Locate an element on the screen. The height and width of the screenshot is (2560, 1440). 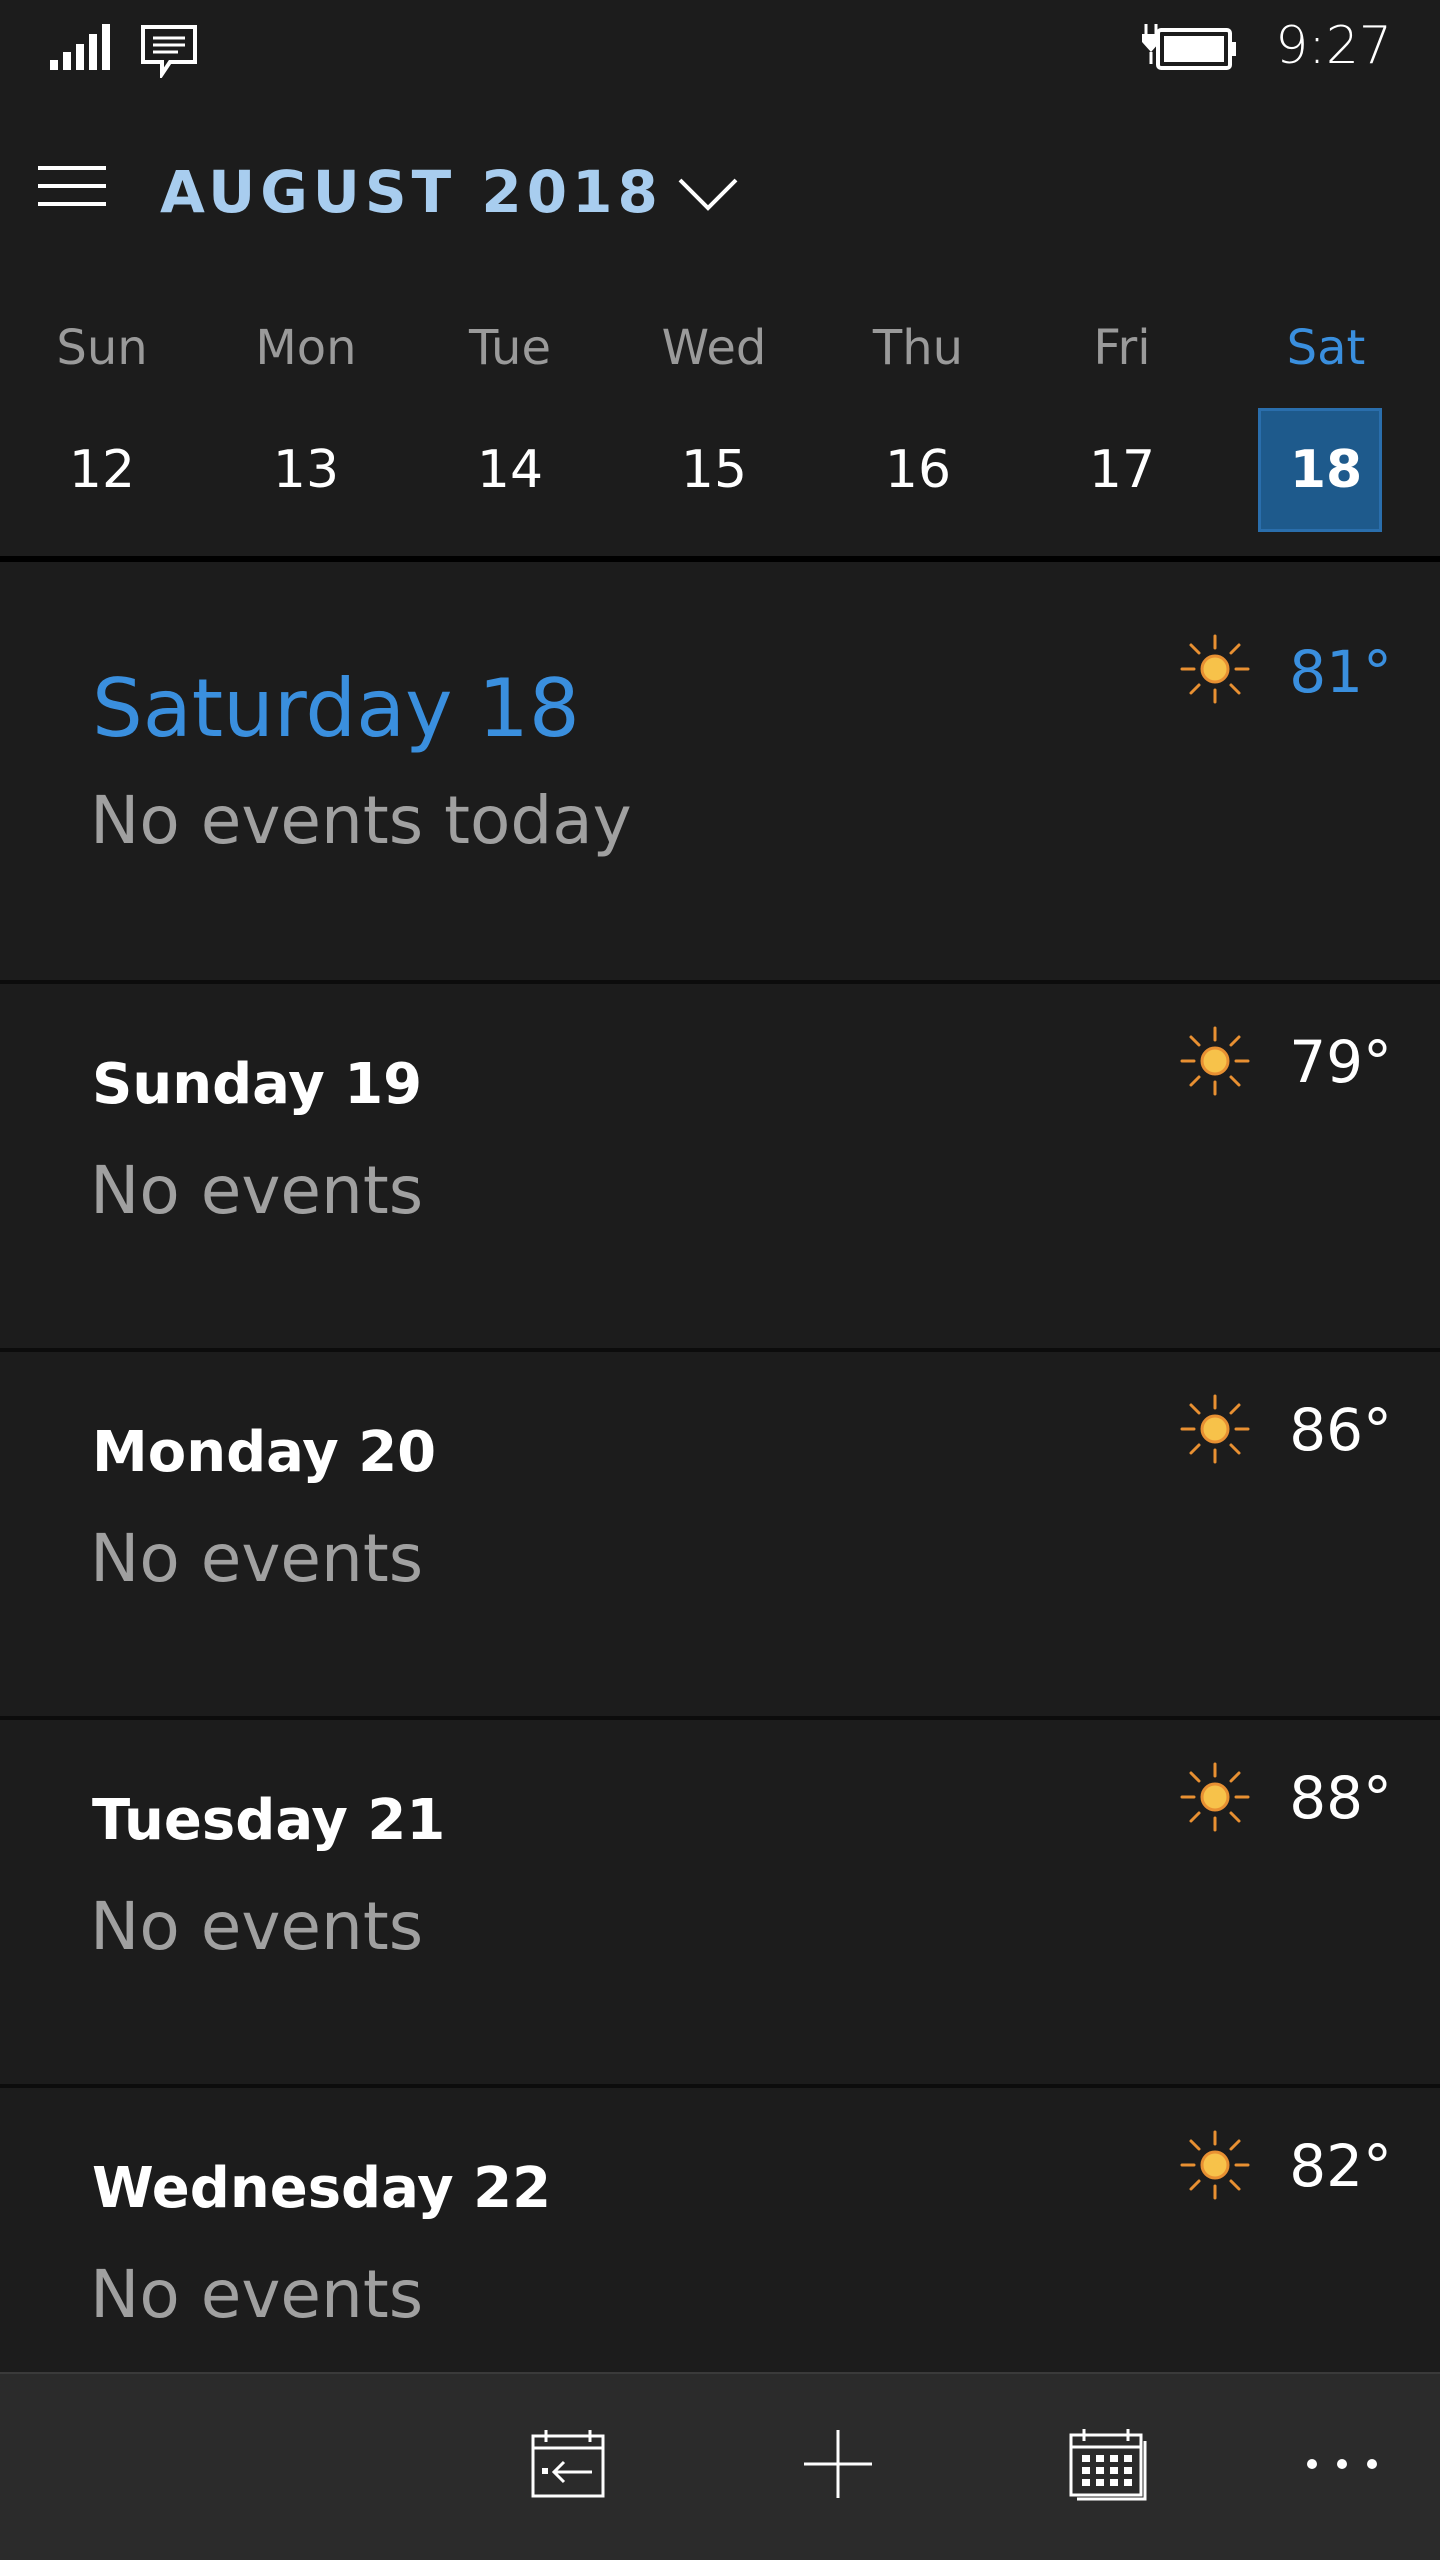
day-name: Sat is located at coordinates (1326, 348).